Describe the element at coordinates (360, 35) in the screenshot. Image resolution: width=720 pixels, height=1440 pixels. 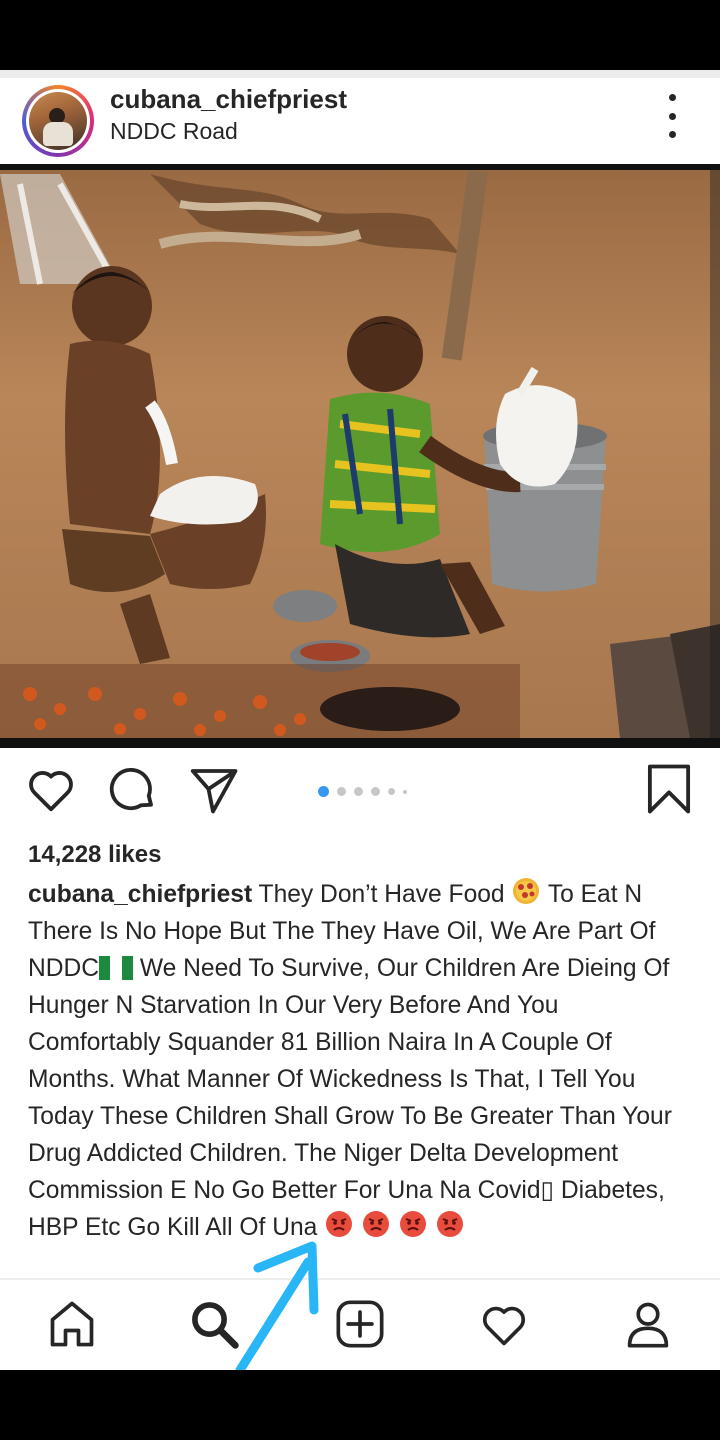
I see `status-bar-area` at that location.